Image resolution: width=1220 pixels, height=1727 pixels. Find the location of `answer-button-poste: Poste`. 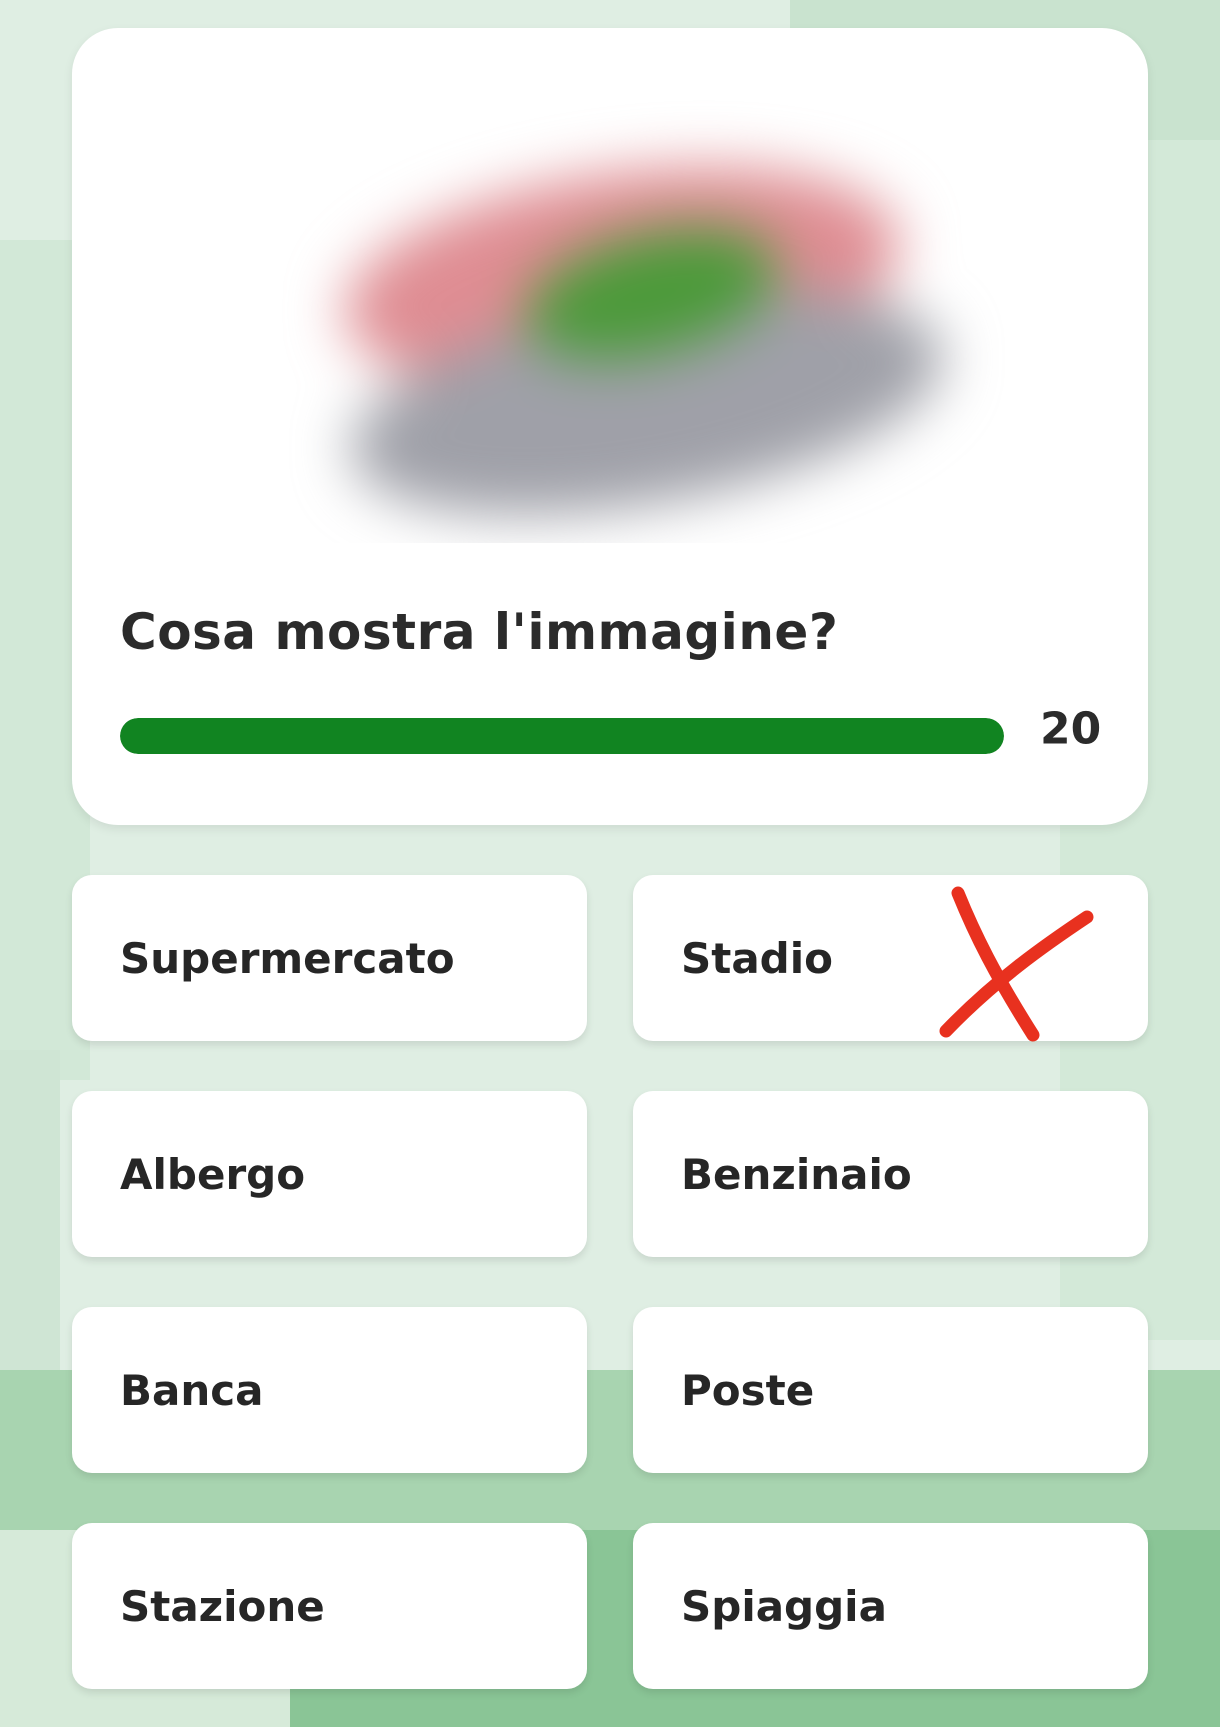

answer-button-poste: Poste is located at coordinates (890, 1390).